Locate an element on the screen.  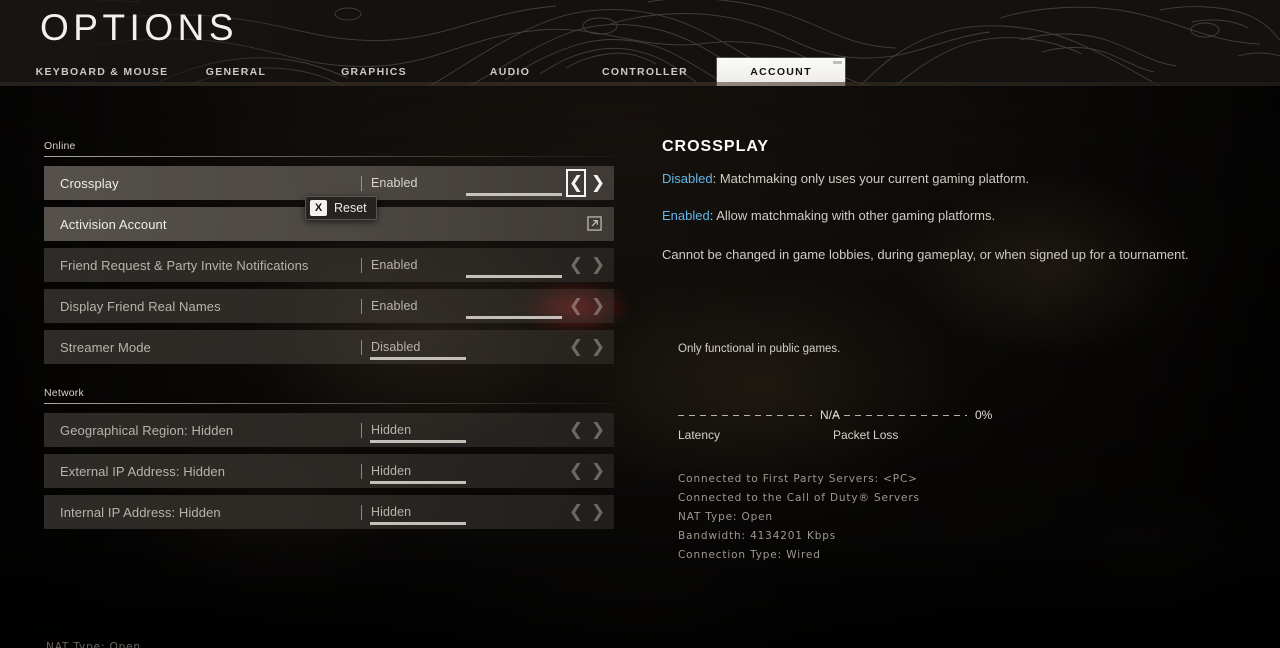
setting-label: Activision Account is located at coordinates (113, 224).